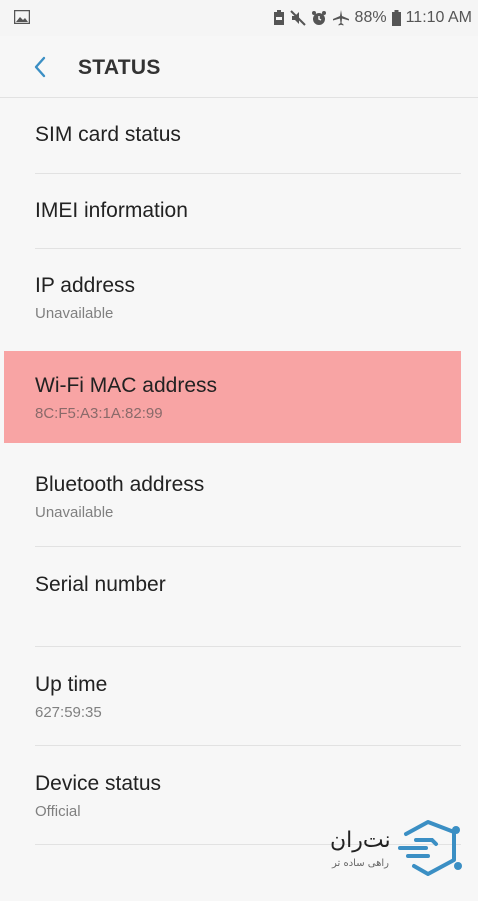 This screenshot has height=901, width=478. Describe the element at coordinates (279, 18) in the screenshot. I see `battery-saver-icon` at that location.